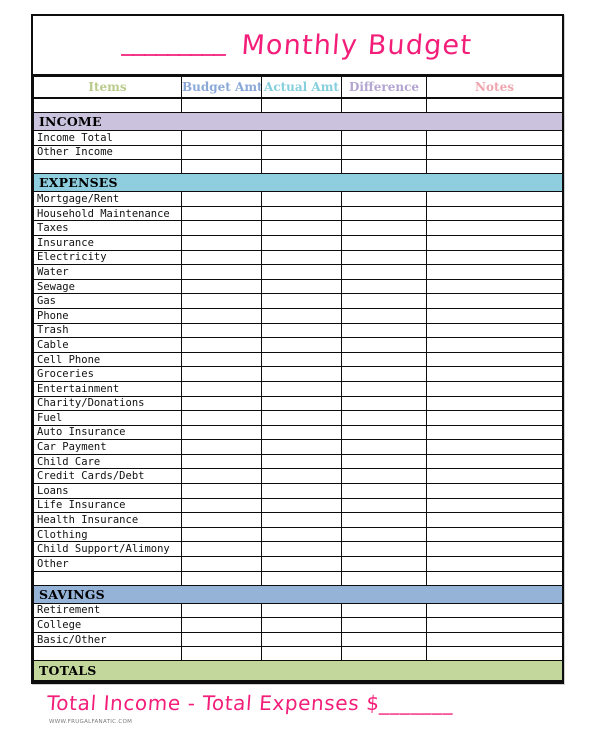 The height and width of the screenshot is (731, 600). Describe the element at coordinates (175, 41) in the screenshot. I see `month-name-blank: _________` at that location.